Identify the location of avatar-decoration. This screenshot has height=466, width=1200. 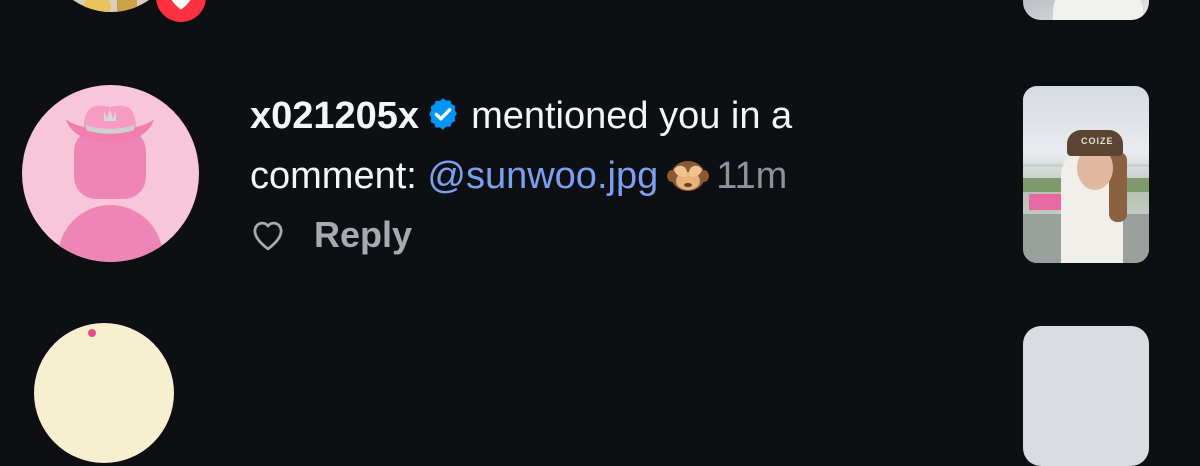
(92, 333).